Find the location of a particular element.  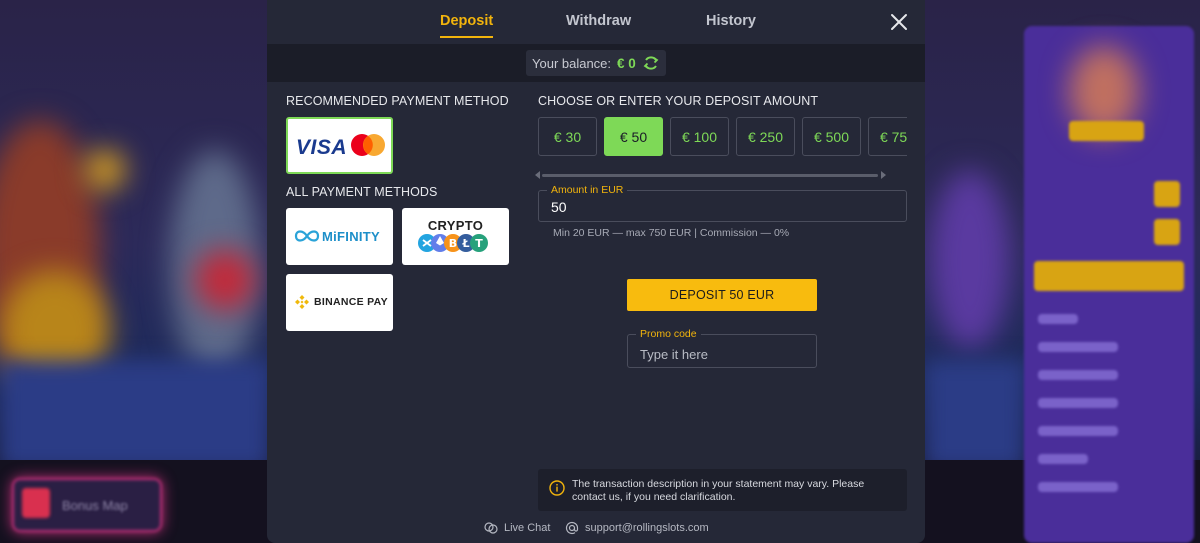

svg-text: T is located at coordinates (479, 243).